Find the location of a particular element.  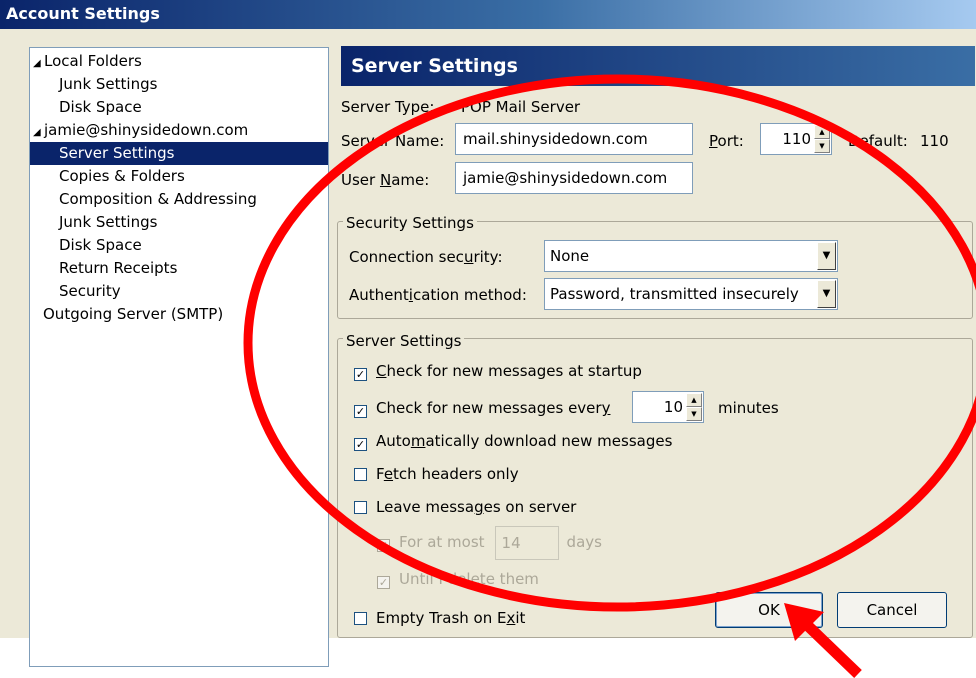

port-label: Port: is located at coordinates (726, 141).